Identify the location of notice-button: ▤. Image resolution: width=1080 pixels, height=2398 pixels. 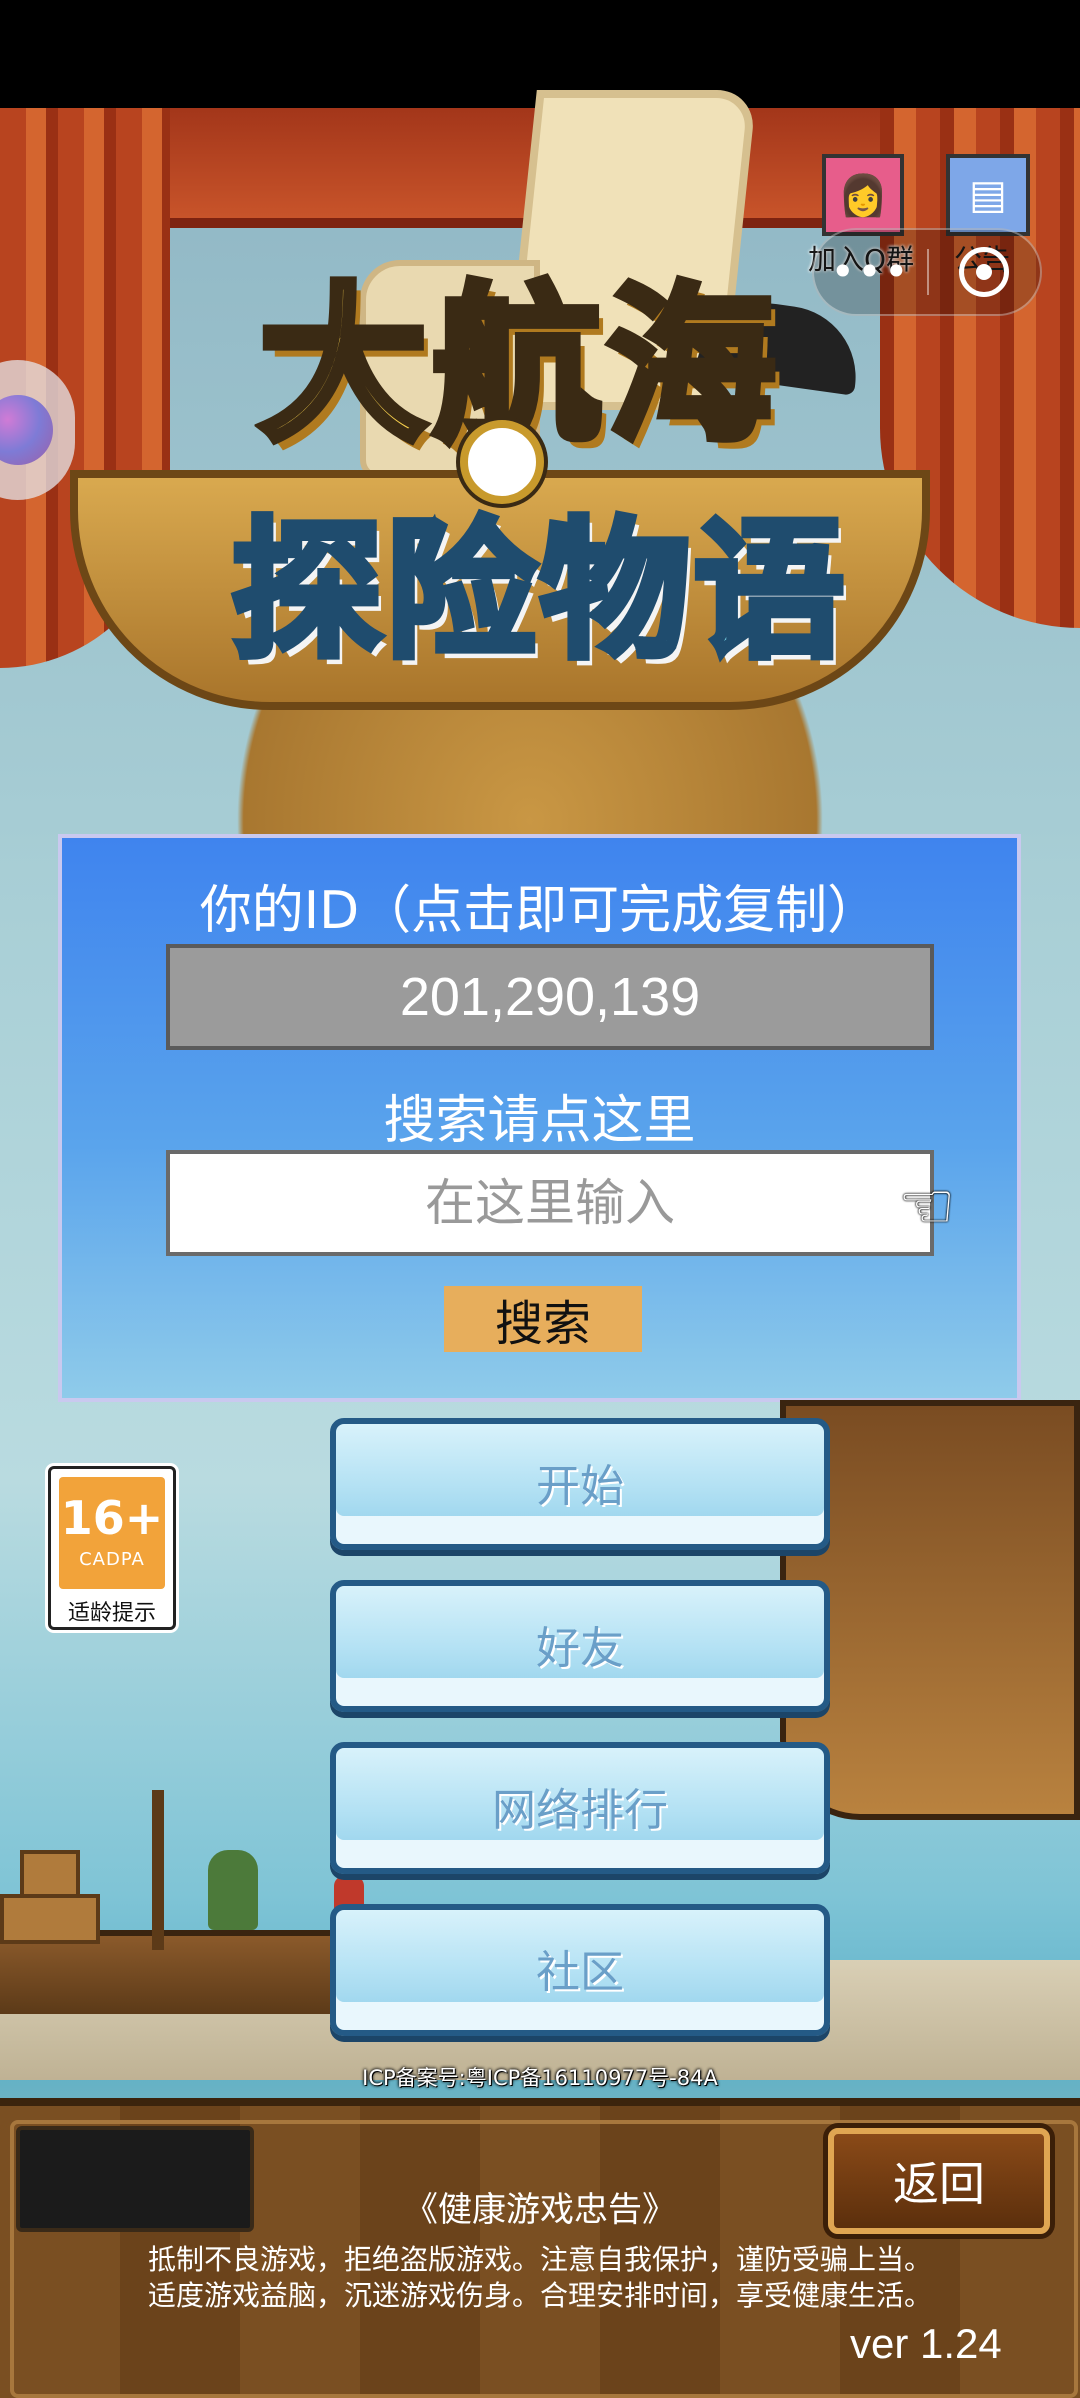
(988, 195).